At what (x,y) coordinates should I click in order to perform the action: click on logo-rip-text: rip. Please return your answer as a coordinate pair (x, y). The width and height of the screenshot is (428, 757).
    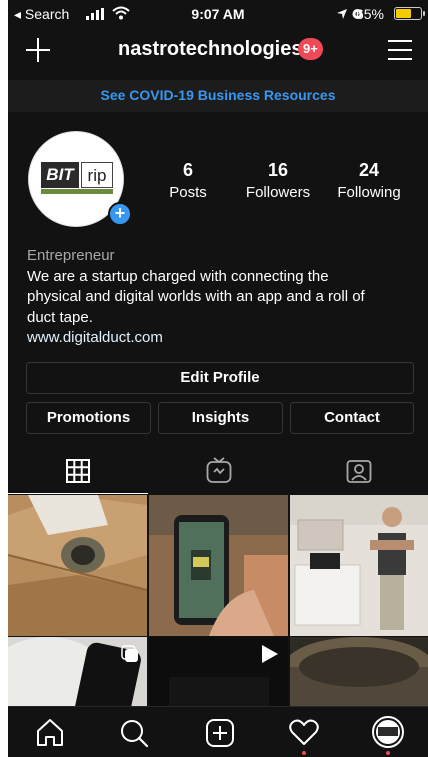
    Looking at the image, I should click on (97, 175).